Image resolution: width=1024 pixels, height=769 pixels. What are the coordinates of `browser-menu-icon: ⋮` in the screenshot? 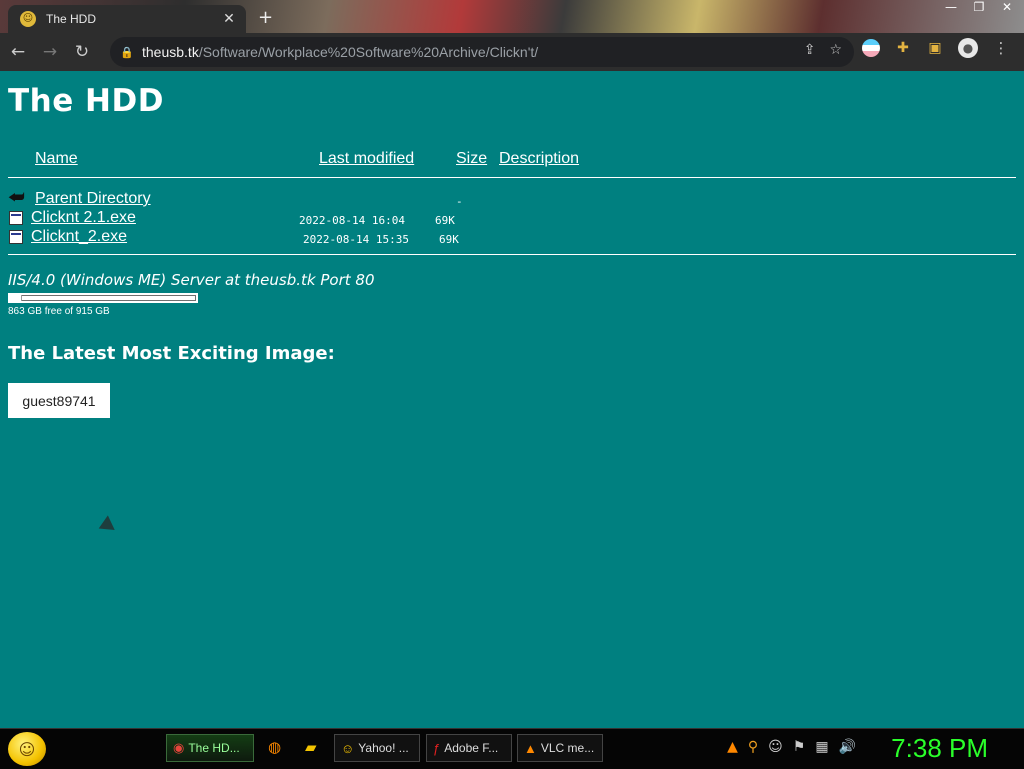 It's located at (1001, 48).